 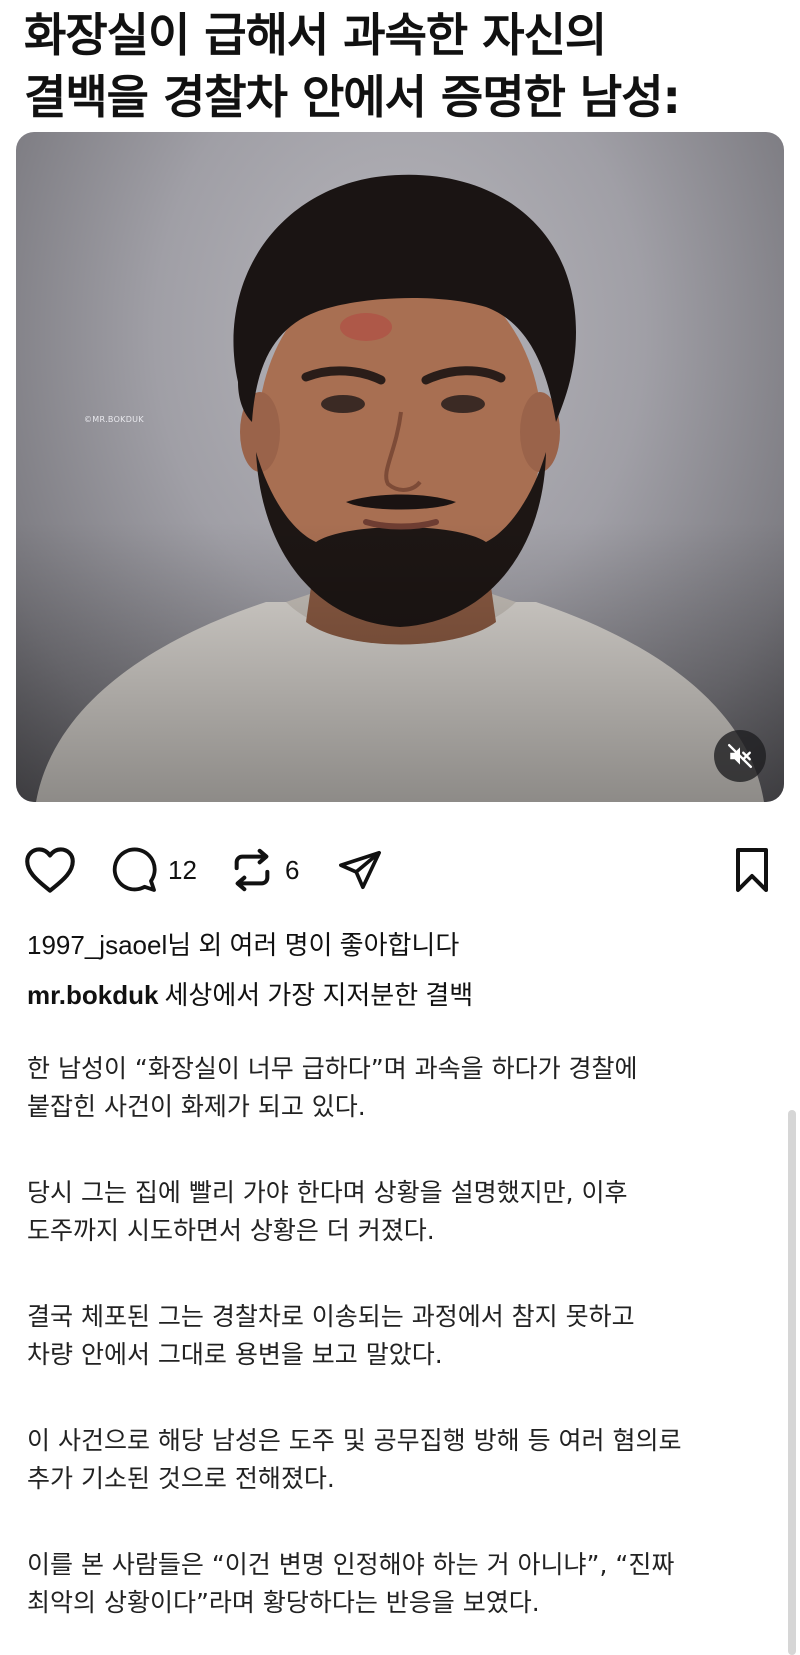 I want to click on bookmark-icon, so click(x=752, y=870).